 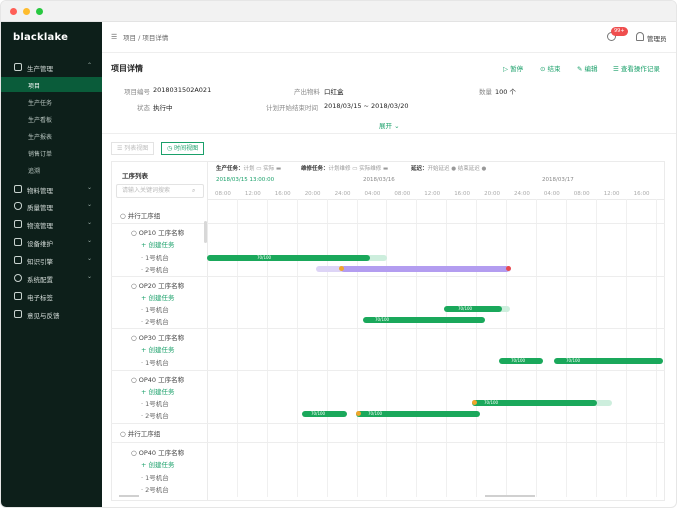 I want to click on status-label: 状态, so click(x=143, y=108).